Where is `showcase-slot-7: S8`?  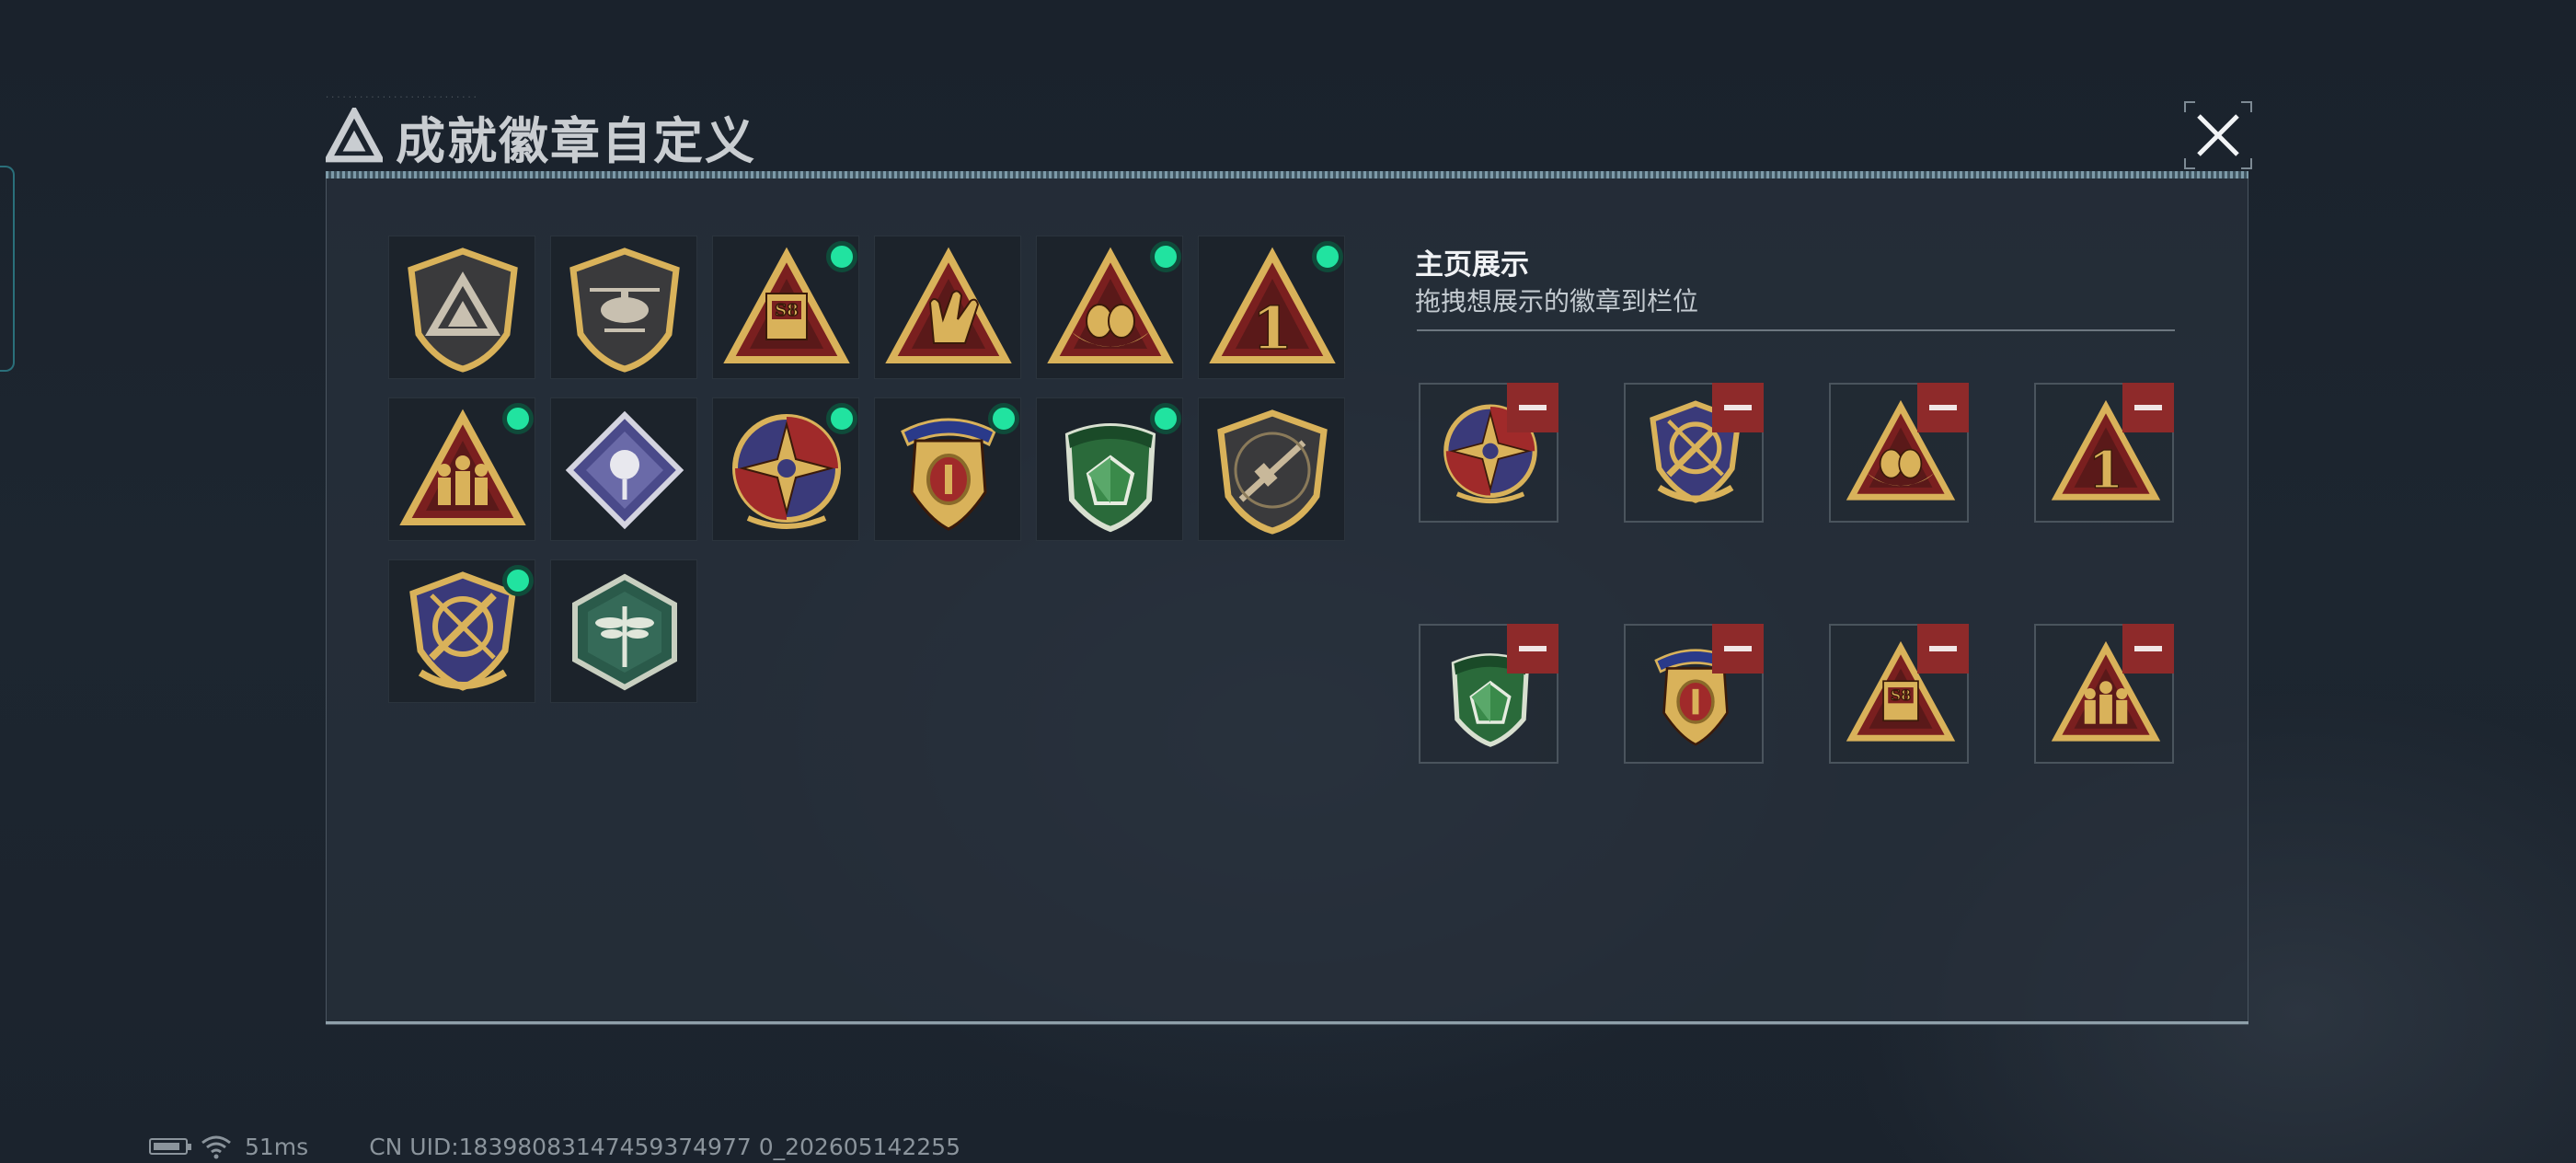
showcase-slot-7: S8 is located at coordinates (1899, 694).